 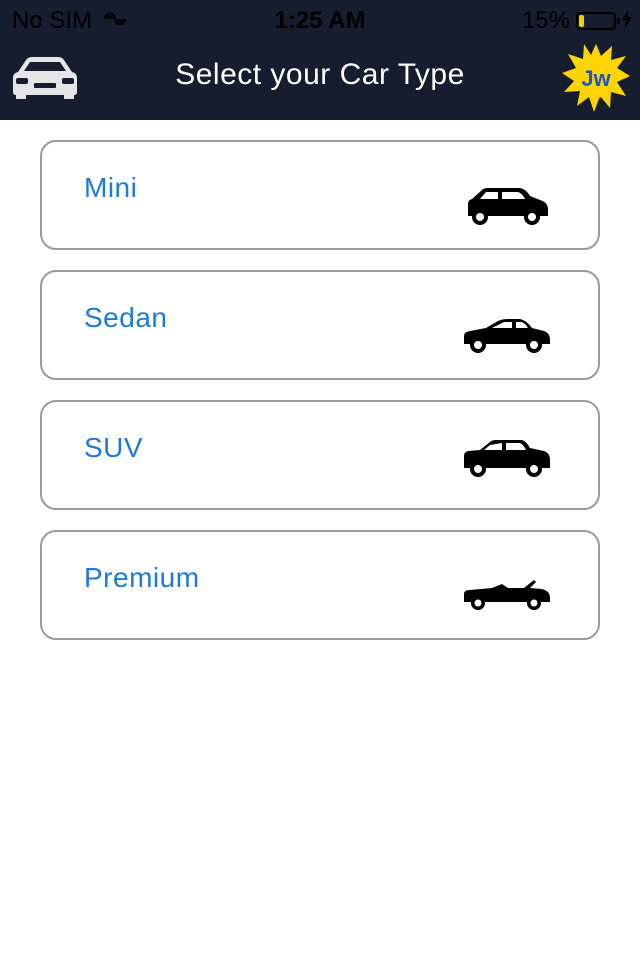 I want to click on car-type-label: Premium, so click(x=142, y=577).